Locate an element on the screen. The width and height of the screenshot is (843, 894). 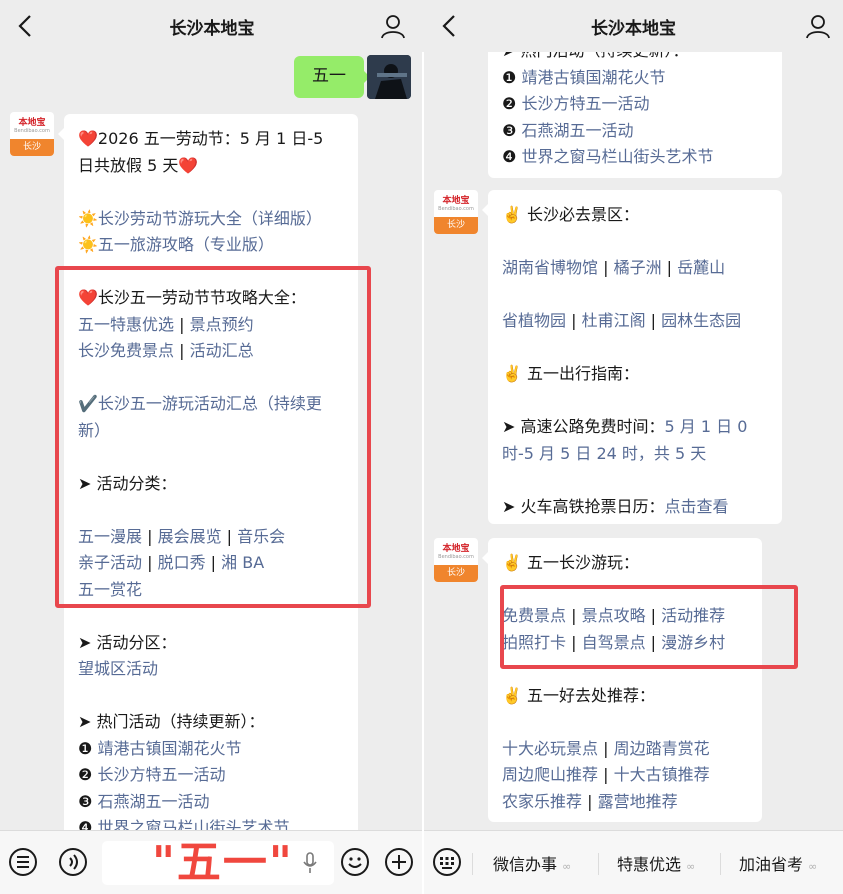
message-line: 日共放假 5 天❤️ is located at coordinates (211, 166).